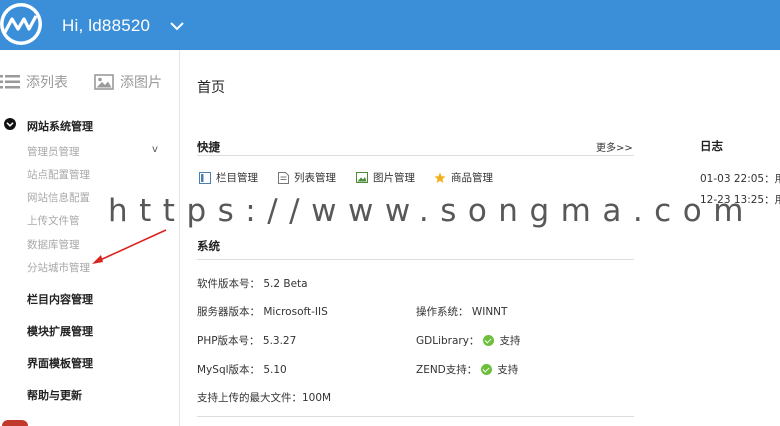 This screenshot has height=426, width=780. I want to click on gdlibrary-label: GDLibrary：, so click(448, 341).